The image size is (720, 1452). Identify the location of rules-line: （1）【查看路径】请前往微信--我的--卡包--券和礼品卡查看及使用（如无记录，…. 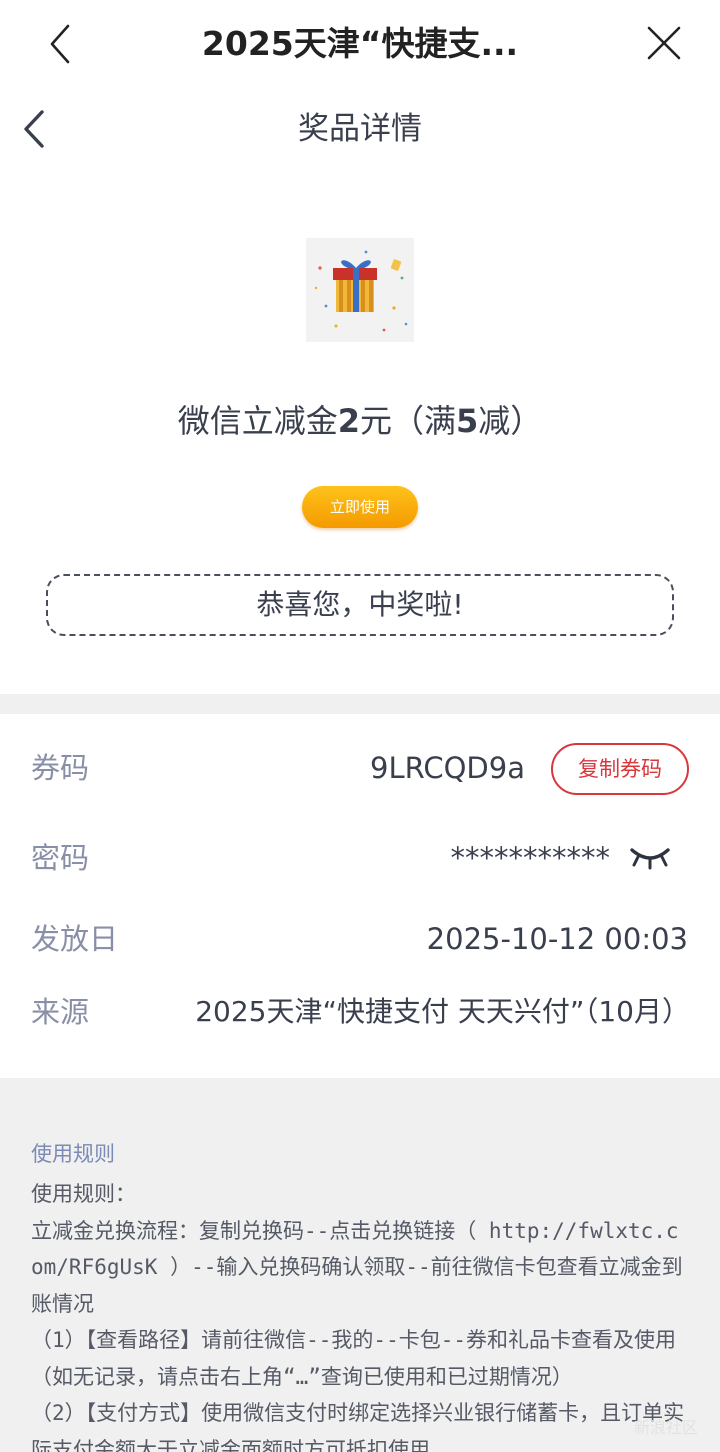
(353, 1358).